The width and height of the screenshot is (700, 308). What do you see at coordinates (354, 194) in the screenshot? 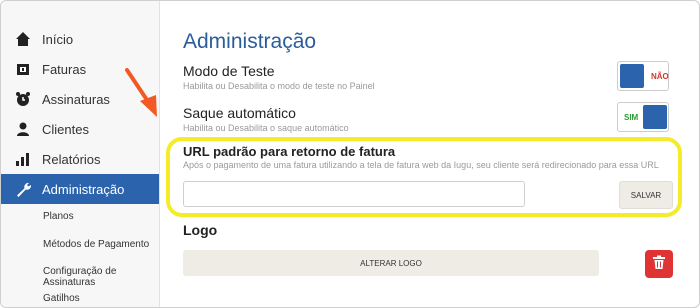
I see `return-url-input` at bounding box center [354, 194].